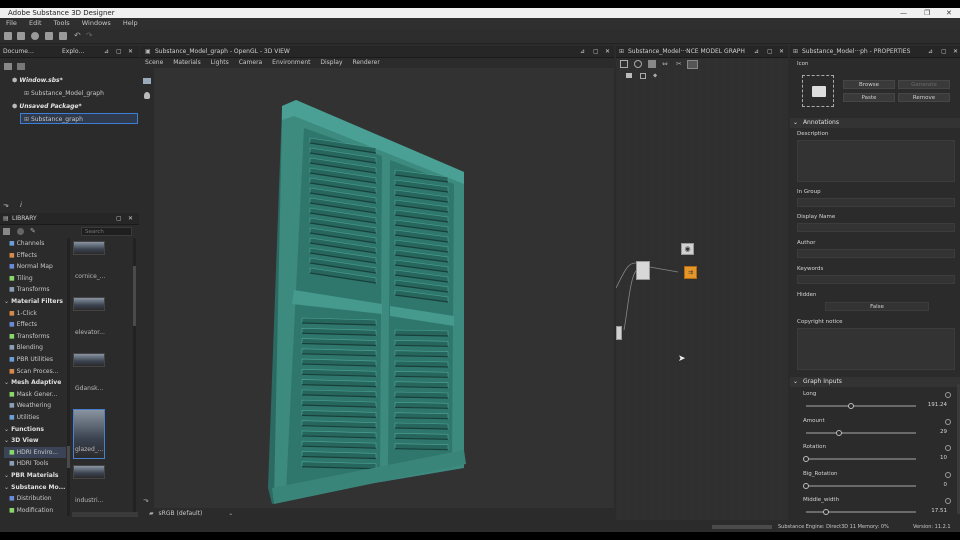 This screenshot has height=540, width=960. Describe the element at coordinates (187, 62) in the screenshot. I see `viewport-menu-materials: Materials` at that location.